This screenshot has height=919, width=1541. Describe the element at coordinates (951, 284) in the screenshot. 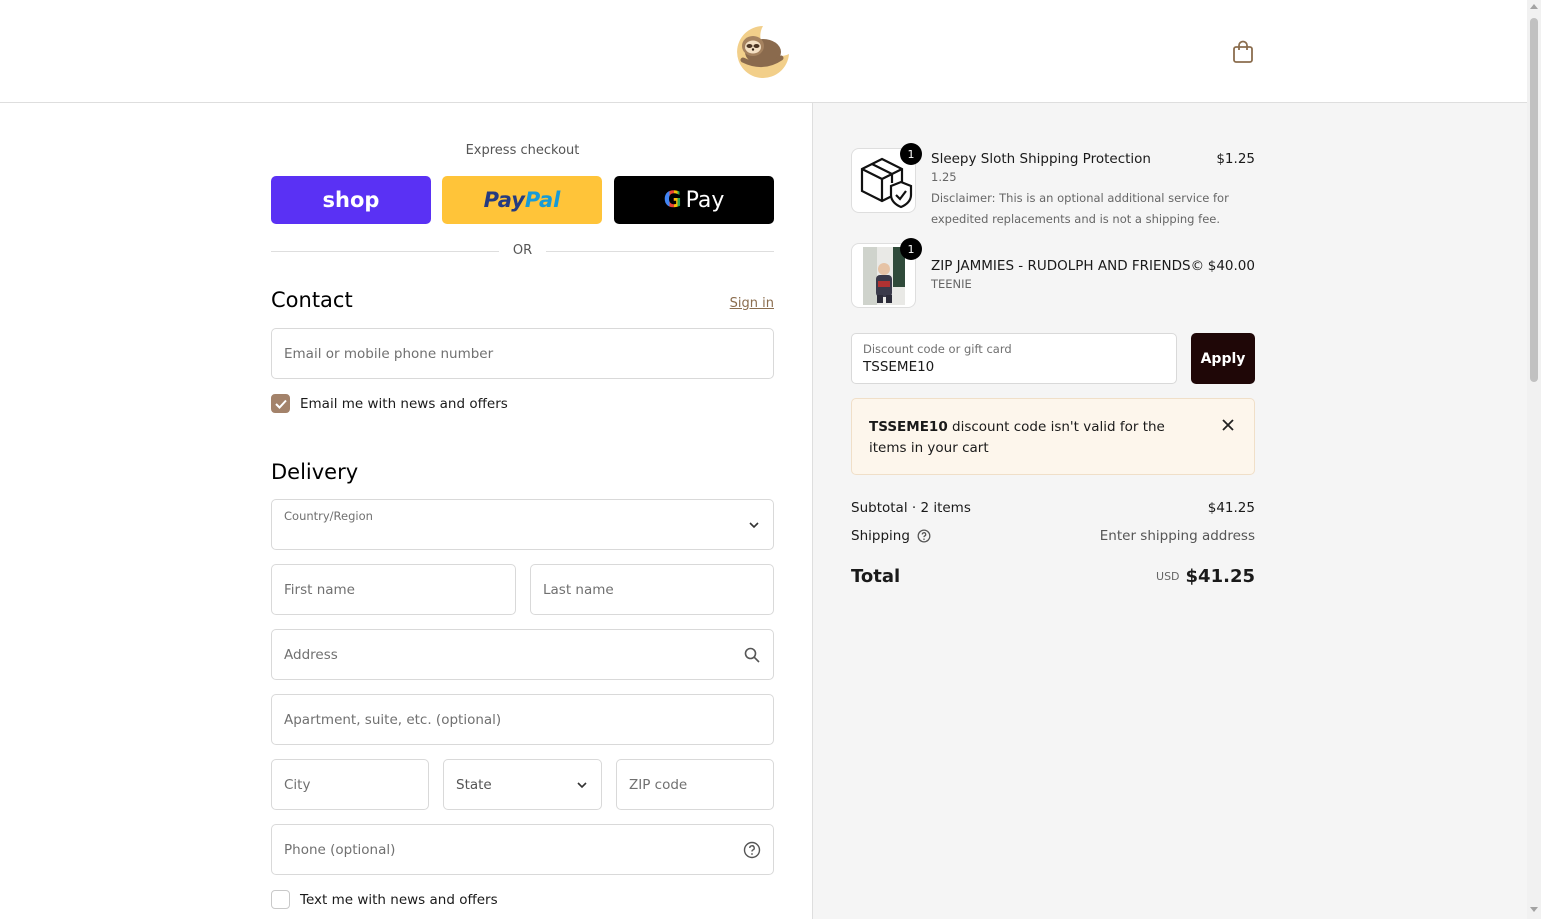

I see `item-variant: TEENIE` at that location.